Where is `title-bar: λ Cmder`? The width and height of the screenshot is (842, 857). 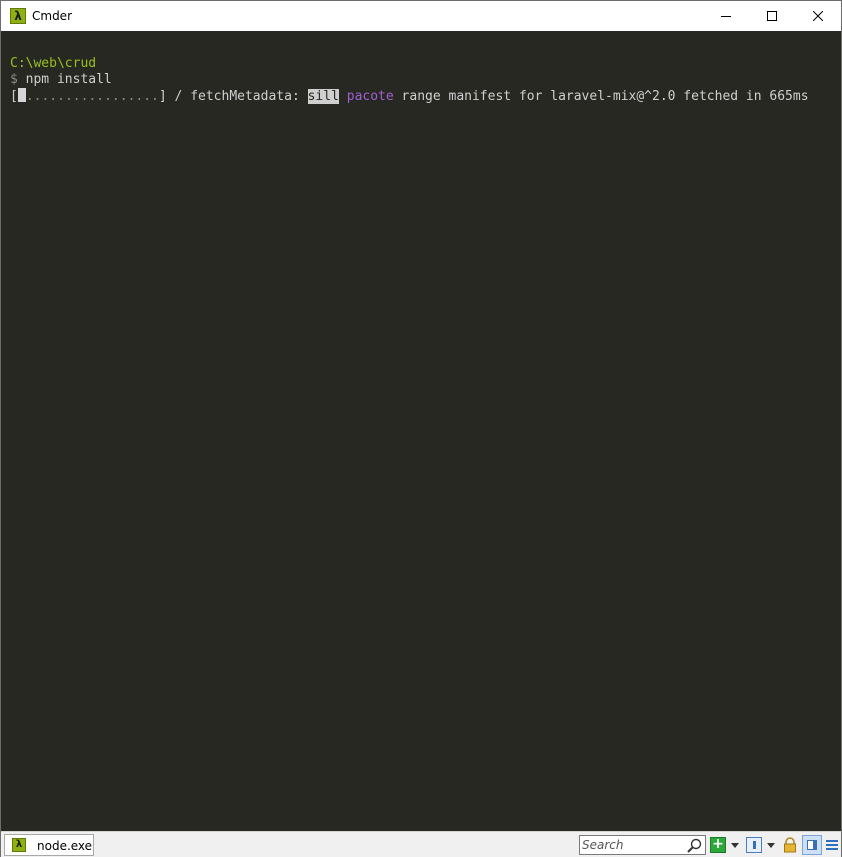 title-bar: λ Cmder is located at coordinates (421, 16).